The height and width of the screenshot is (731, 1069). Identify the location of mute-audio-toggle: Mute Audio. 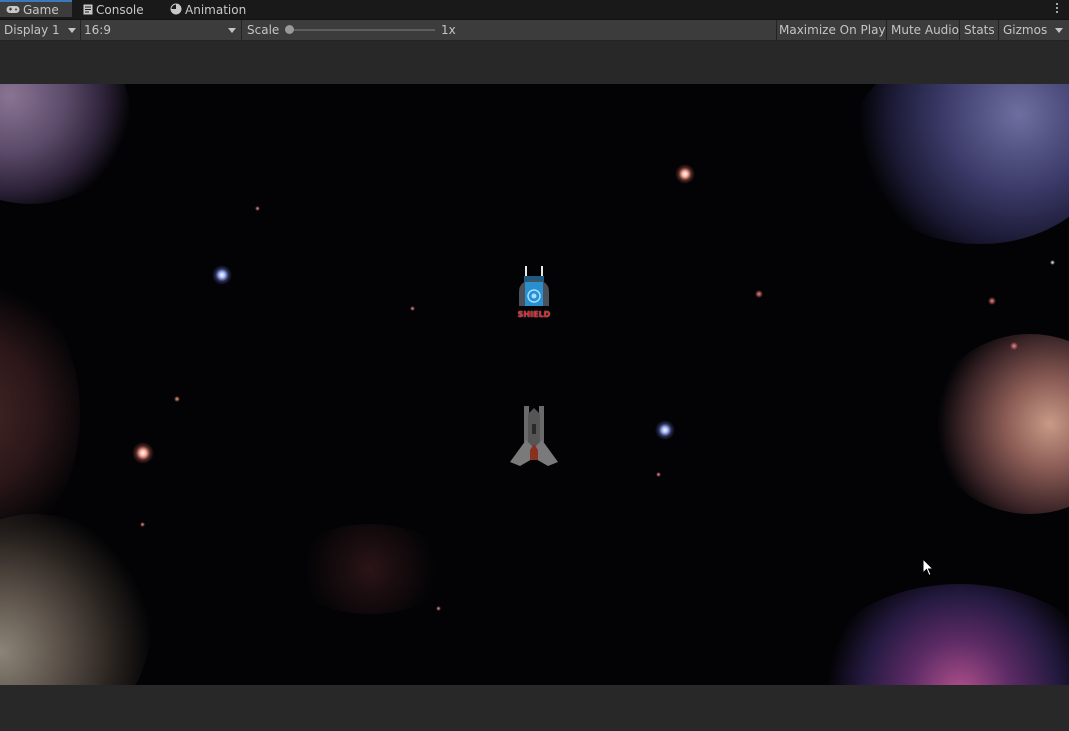
(925, 30).